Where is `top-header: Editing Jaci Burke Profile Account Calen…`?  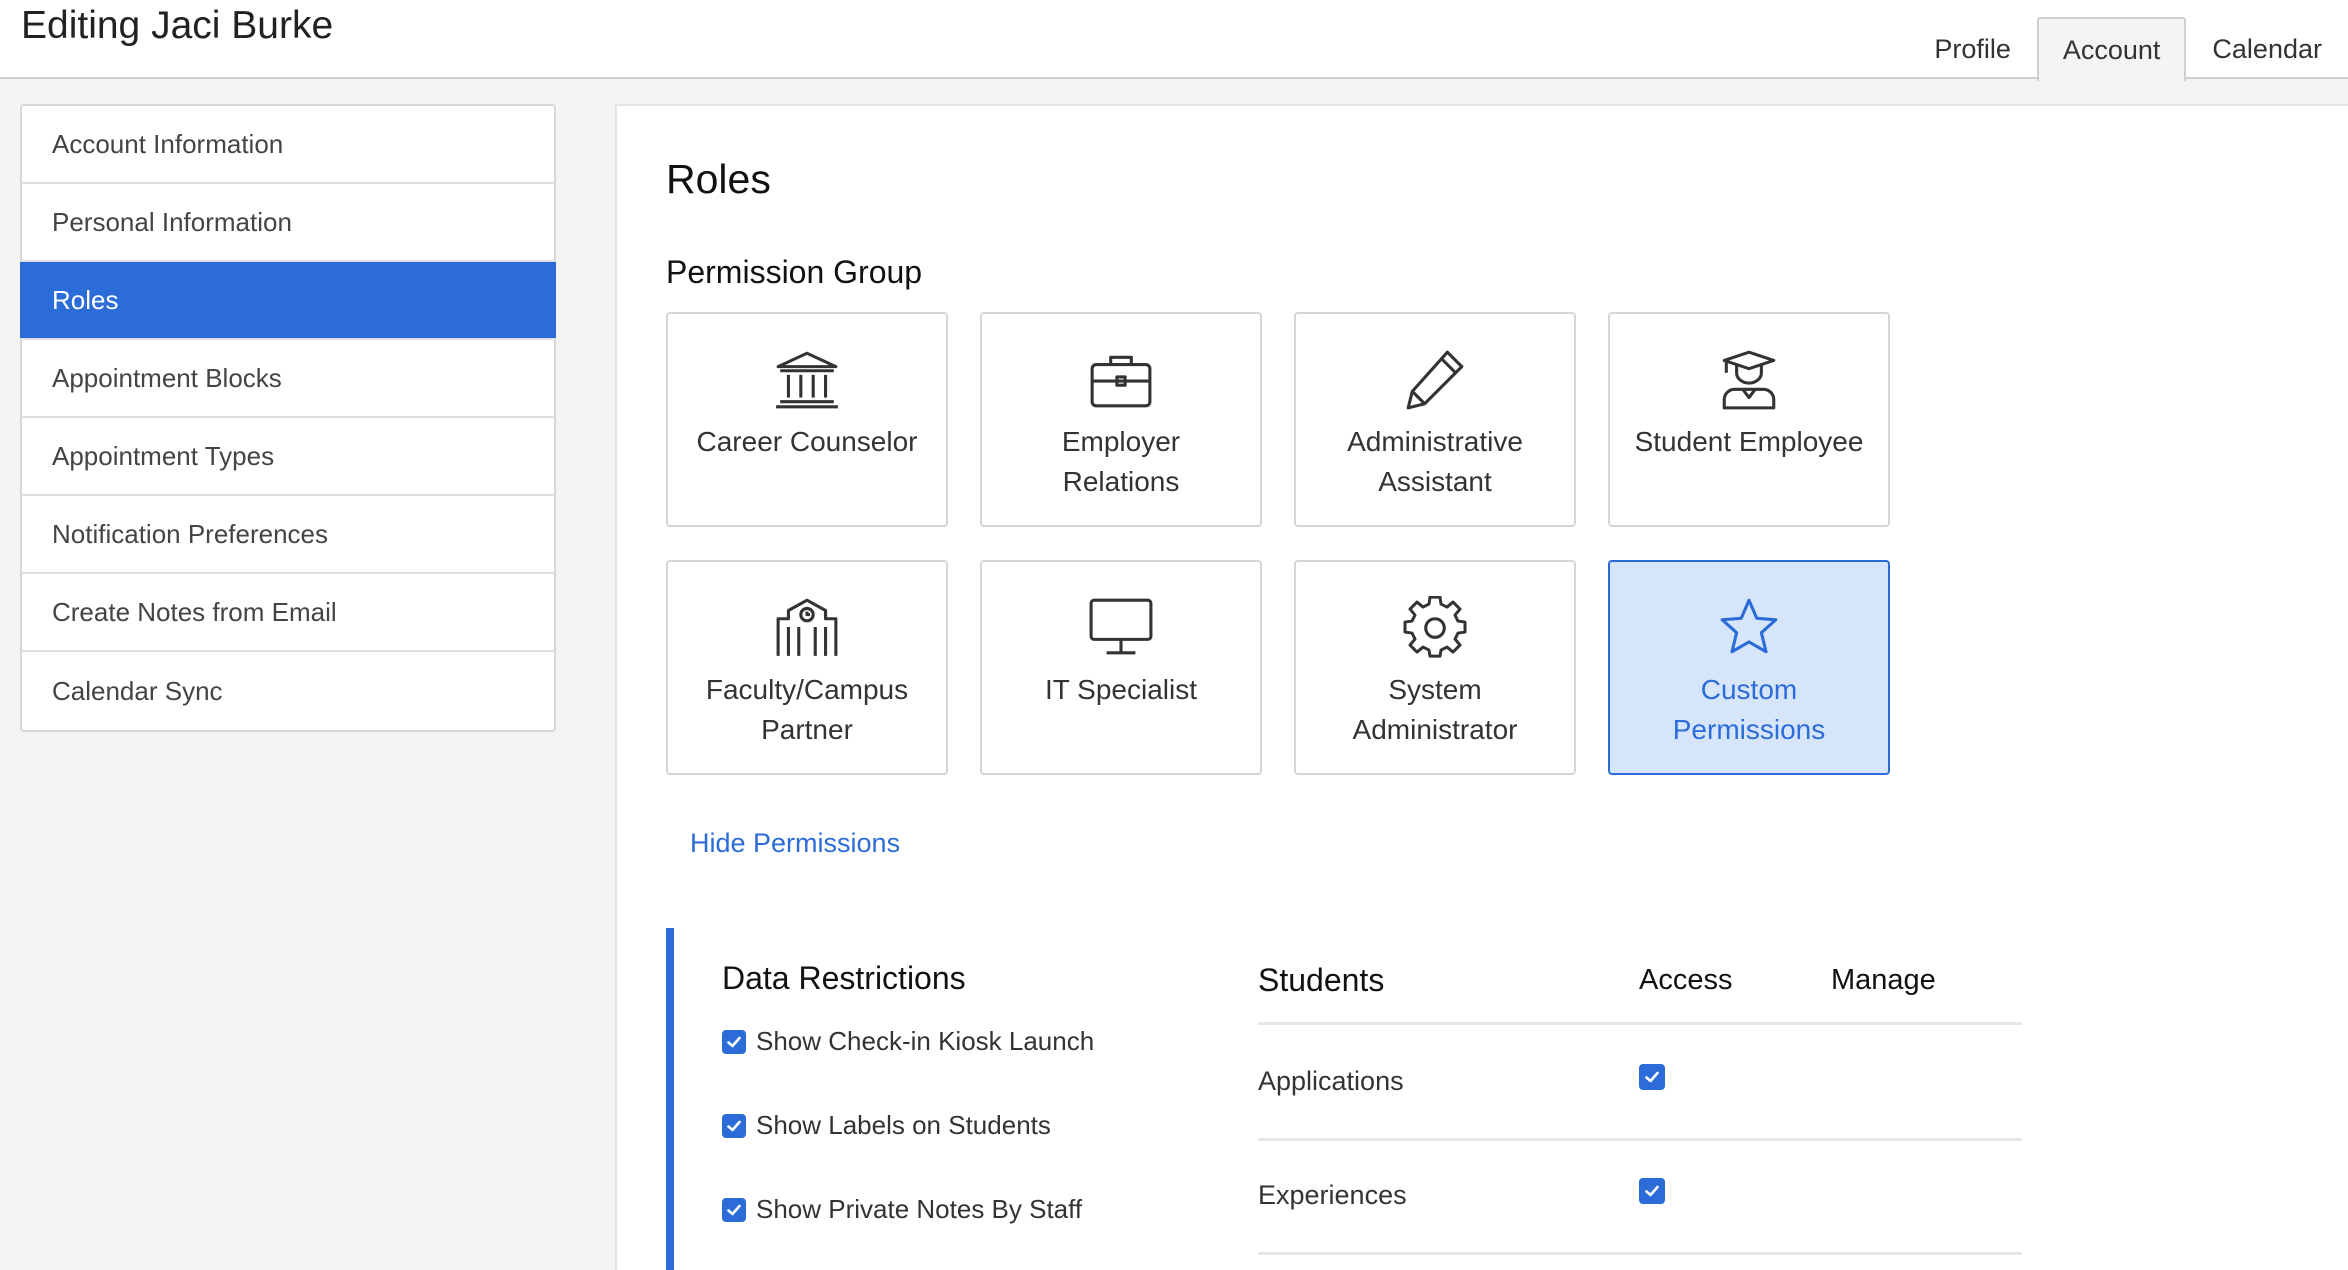
top-header: Editing Jaci Burke Profile Account Calen… is located at coordinates (1174, 40).